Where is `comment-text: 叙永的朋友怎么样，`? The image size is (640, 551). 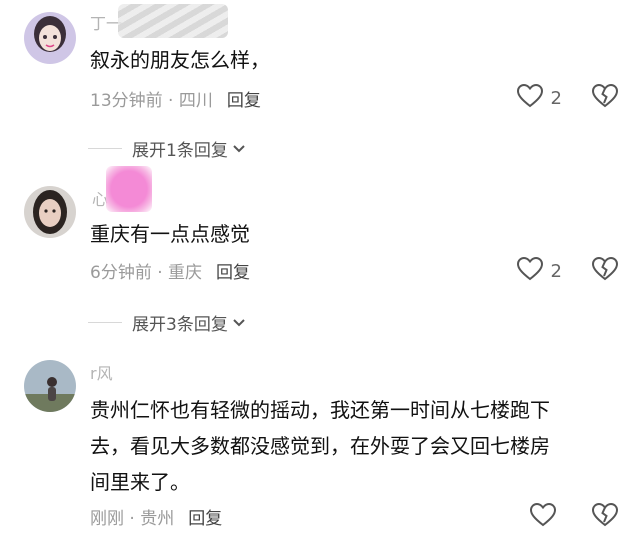
comment-text: 叙永的朋友怎么样， is located at coordinates (180, 60).